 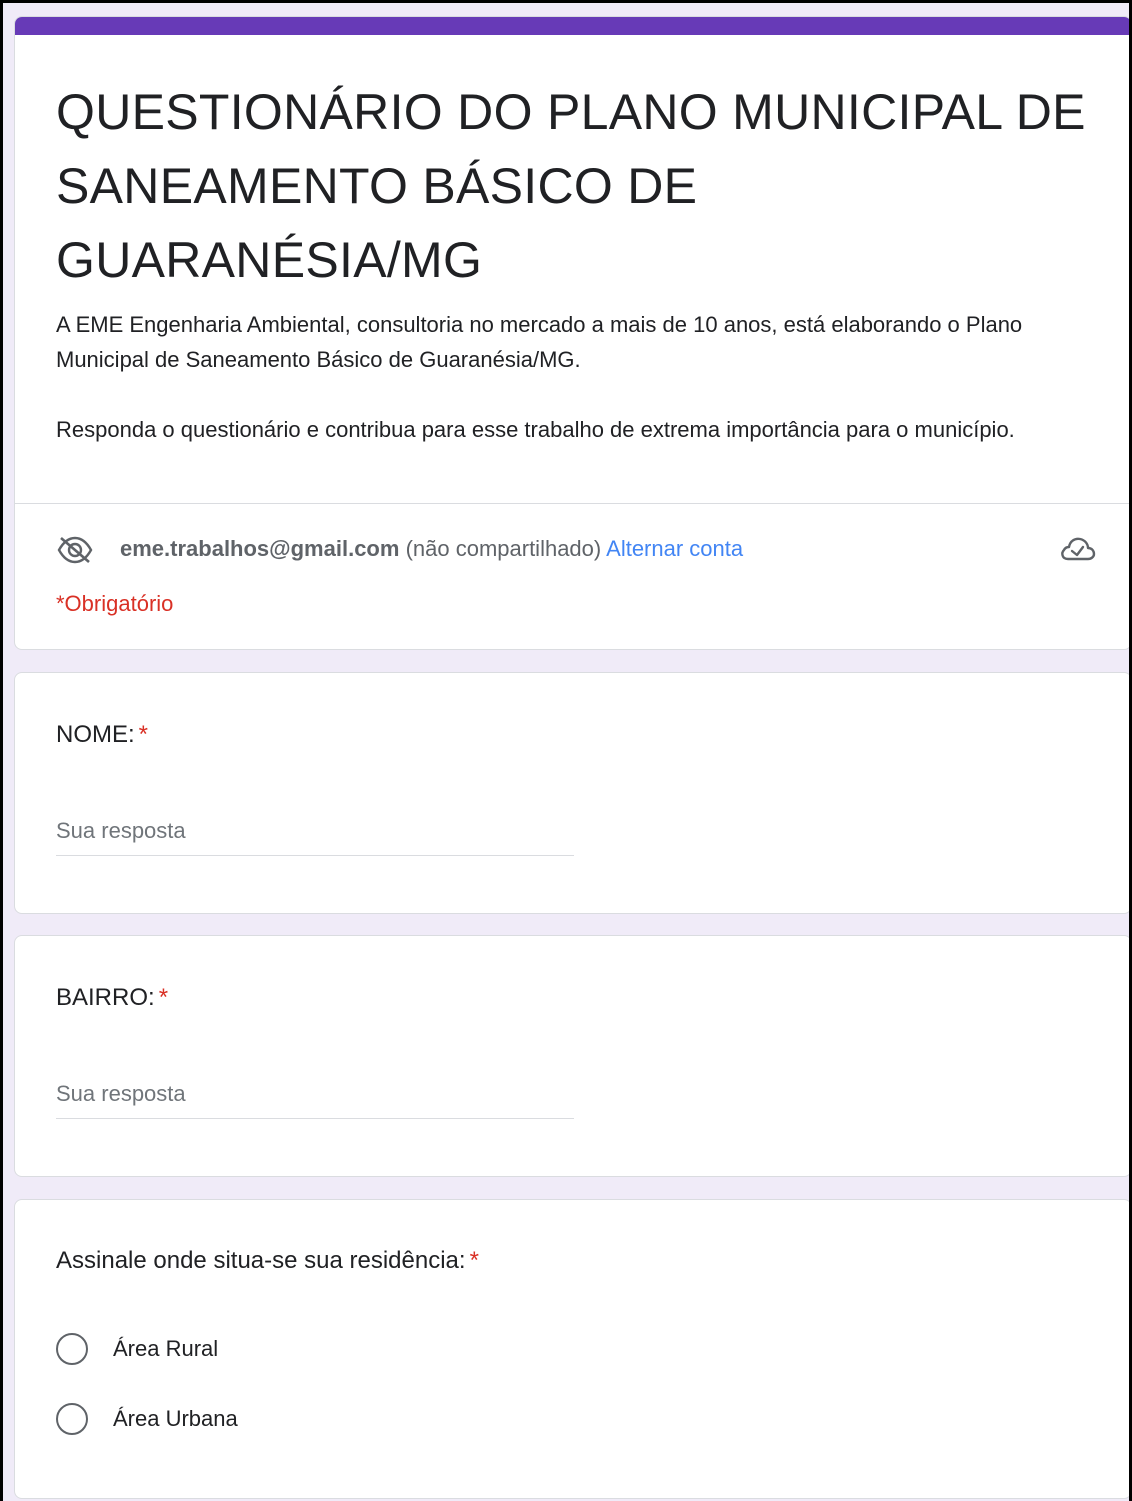 I want to click on switch-account-link: Alternar conta, so click(x=674, y=548).